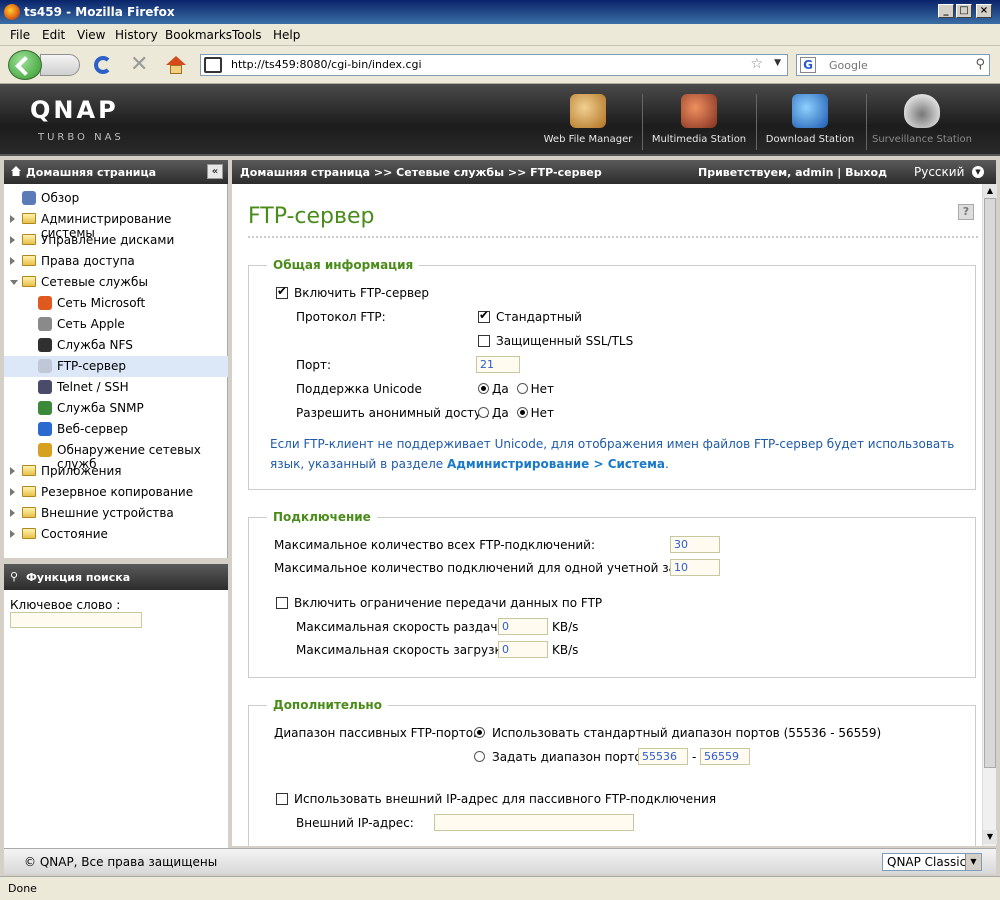 The width and height of the screenshot is (1000, 900). What do you see at coordinates (663, 756) in the screenshot?
I see `range-from-input` at bounding box center [663, 756].